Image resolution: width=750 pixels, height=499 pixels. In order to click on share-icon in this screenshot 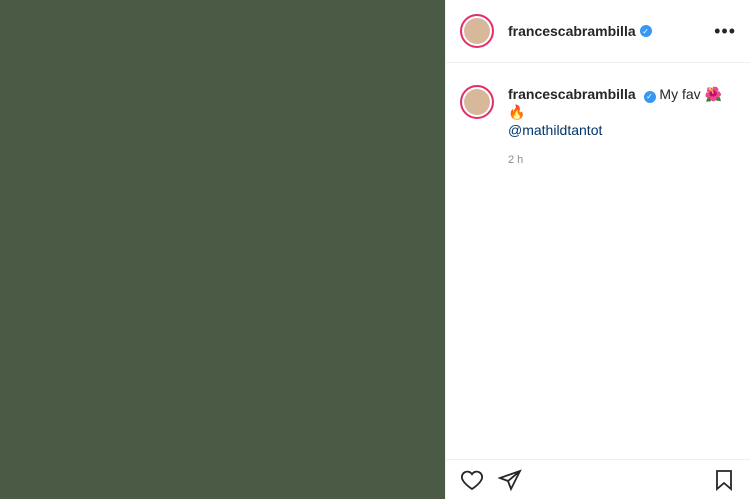, I will do `click(510, 480)`.